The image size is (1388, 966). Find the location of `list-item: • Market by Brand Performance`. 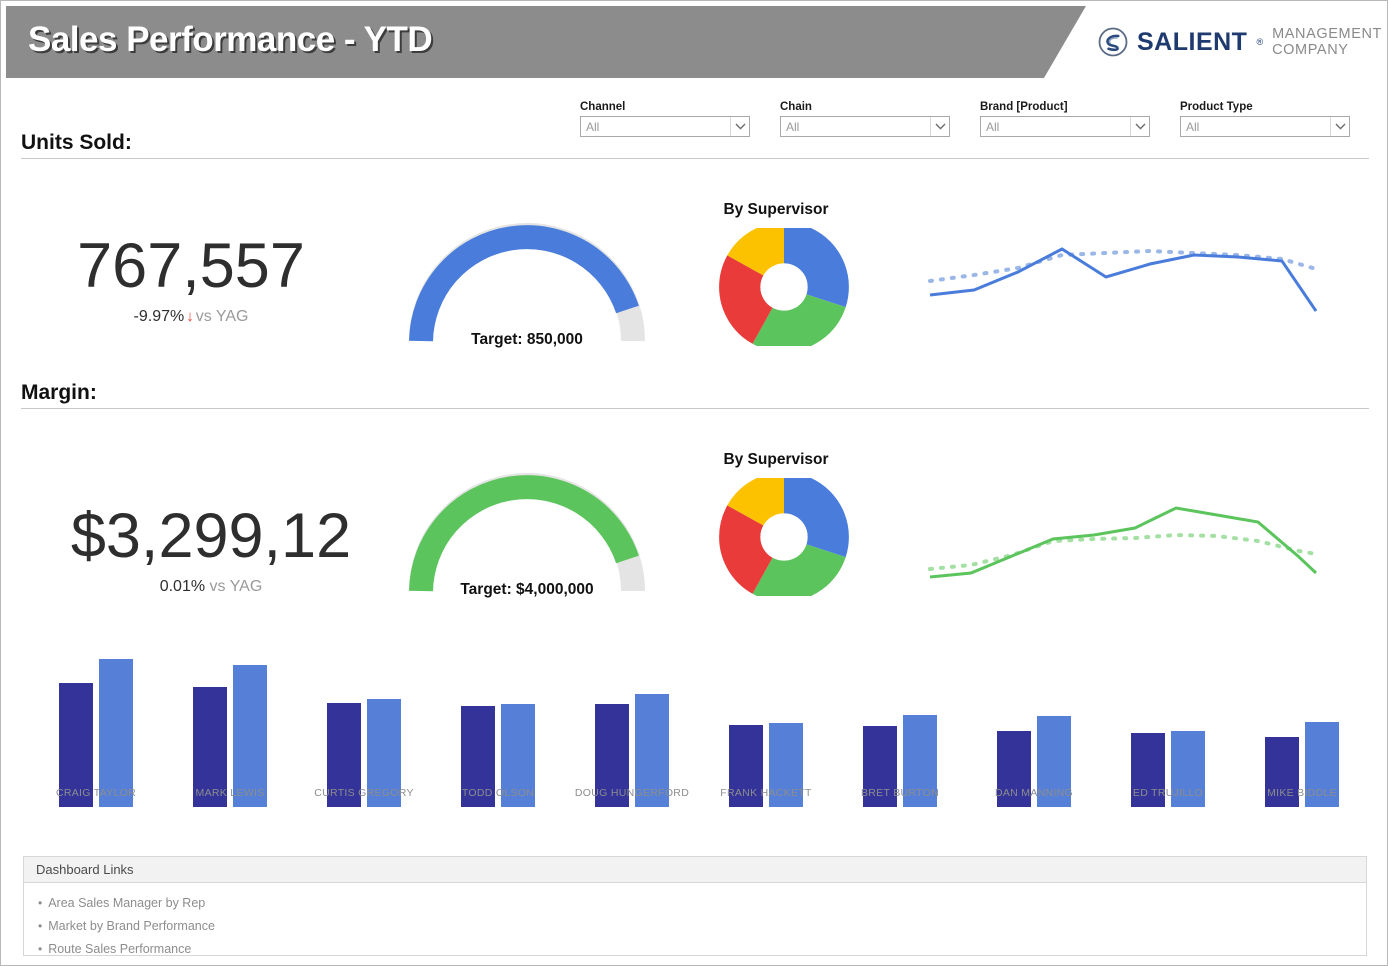

list-item: • Market by Brand Performance is located at coordinates (702, 926).